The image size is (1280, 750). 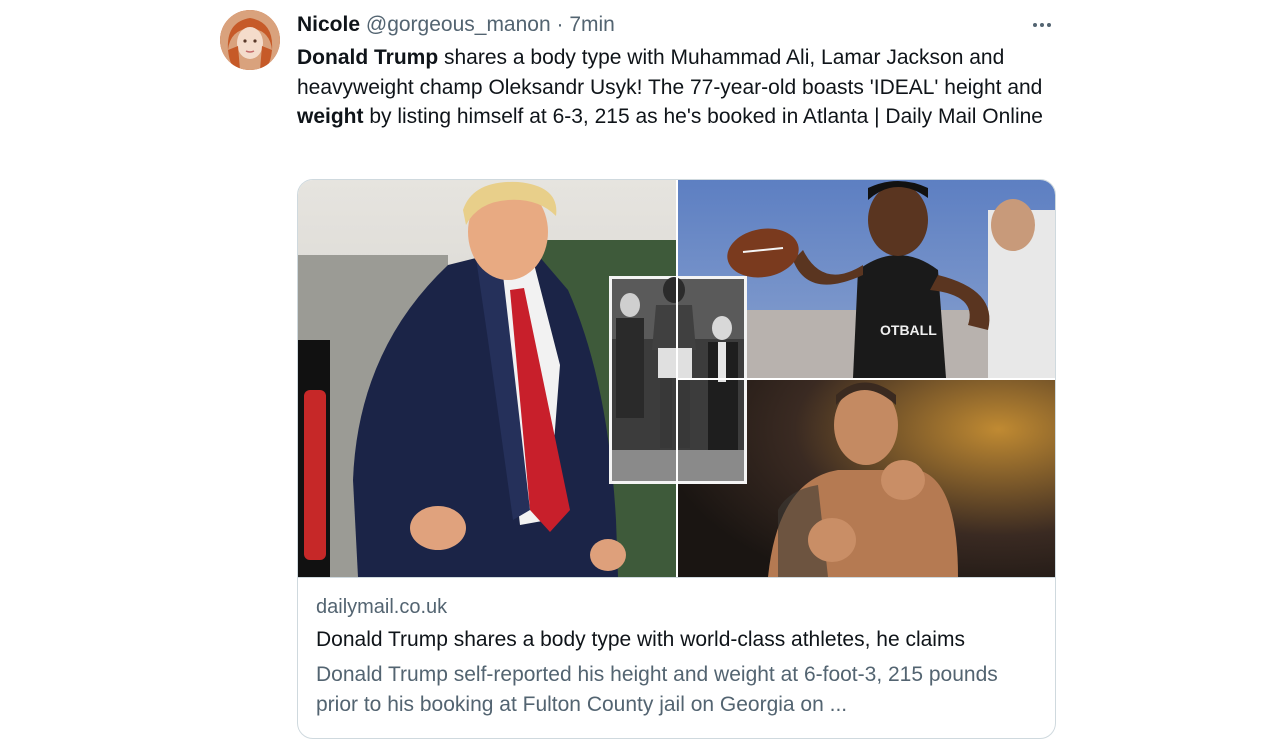 I want to click on avatar, so click(x=250, y=40).